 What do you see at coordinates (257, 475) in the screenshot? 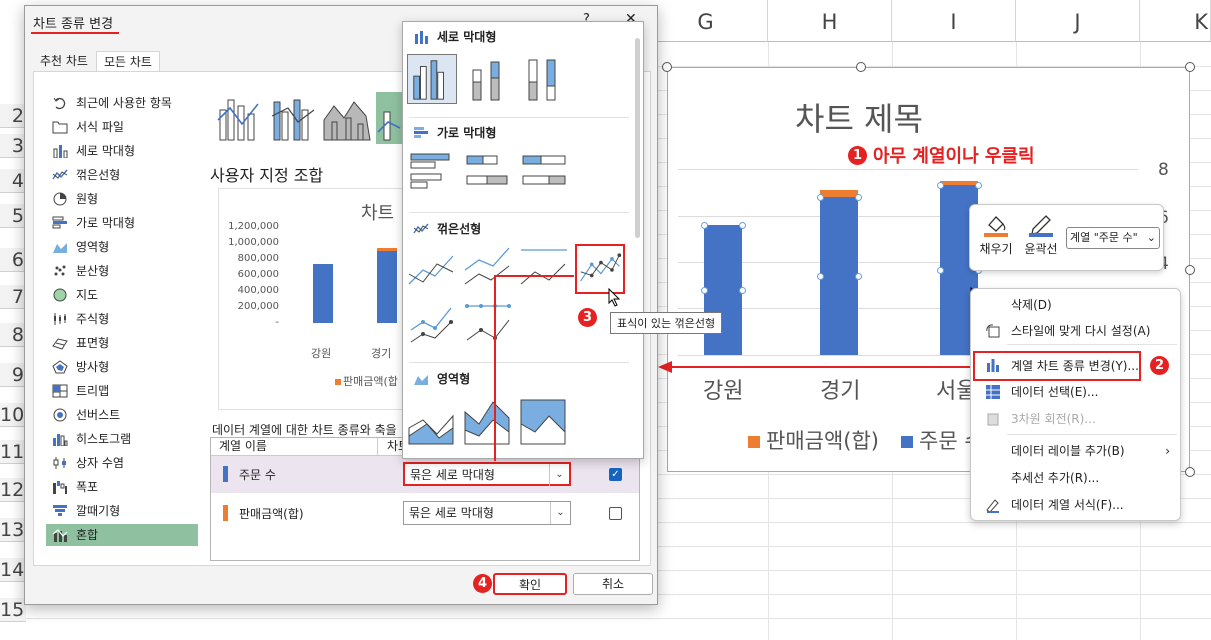
I see `series-name: 주문 수` at bounding box center [257, 475].